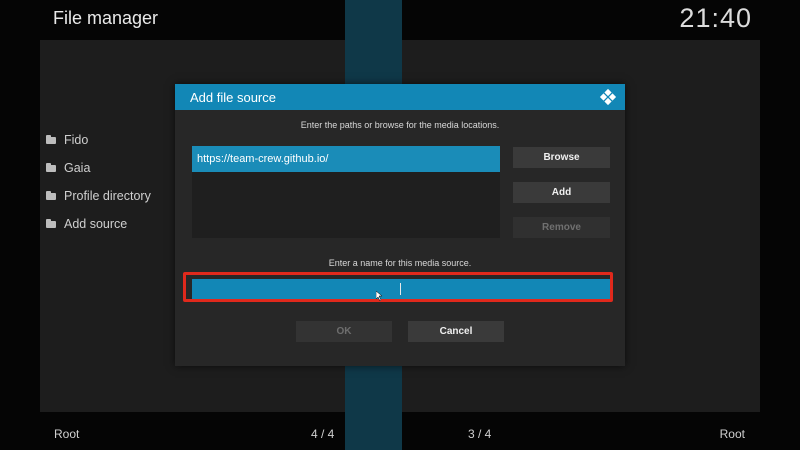  I want to click on list-item-label: Profile directory, so click(107, 196).